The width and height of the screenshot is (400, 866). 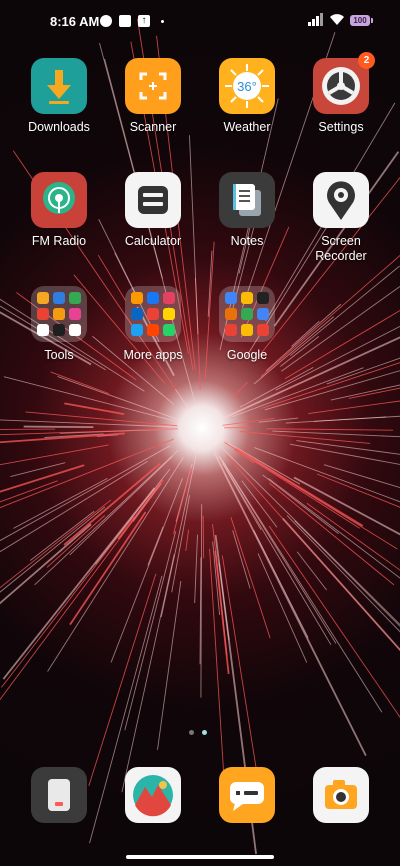 What do you see at coordinates (162, 21) in the screenshot?
I see `more-notifications-icon` at bounding box center [162, 21].